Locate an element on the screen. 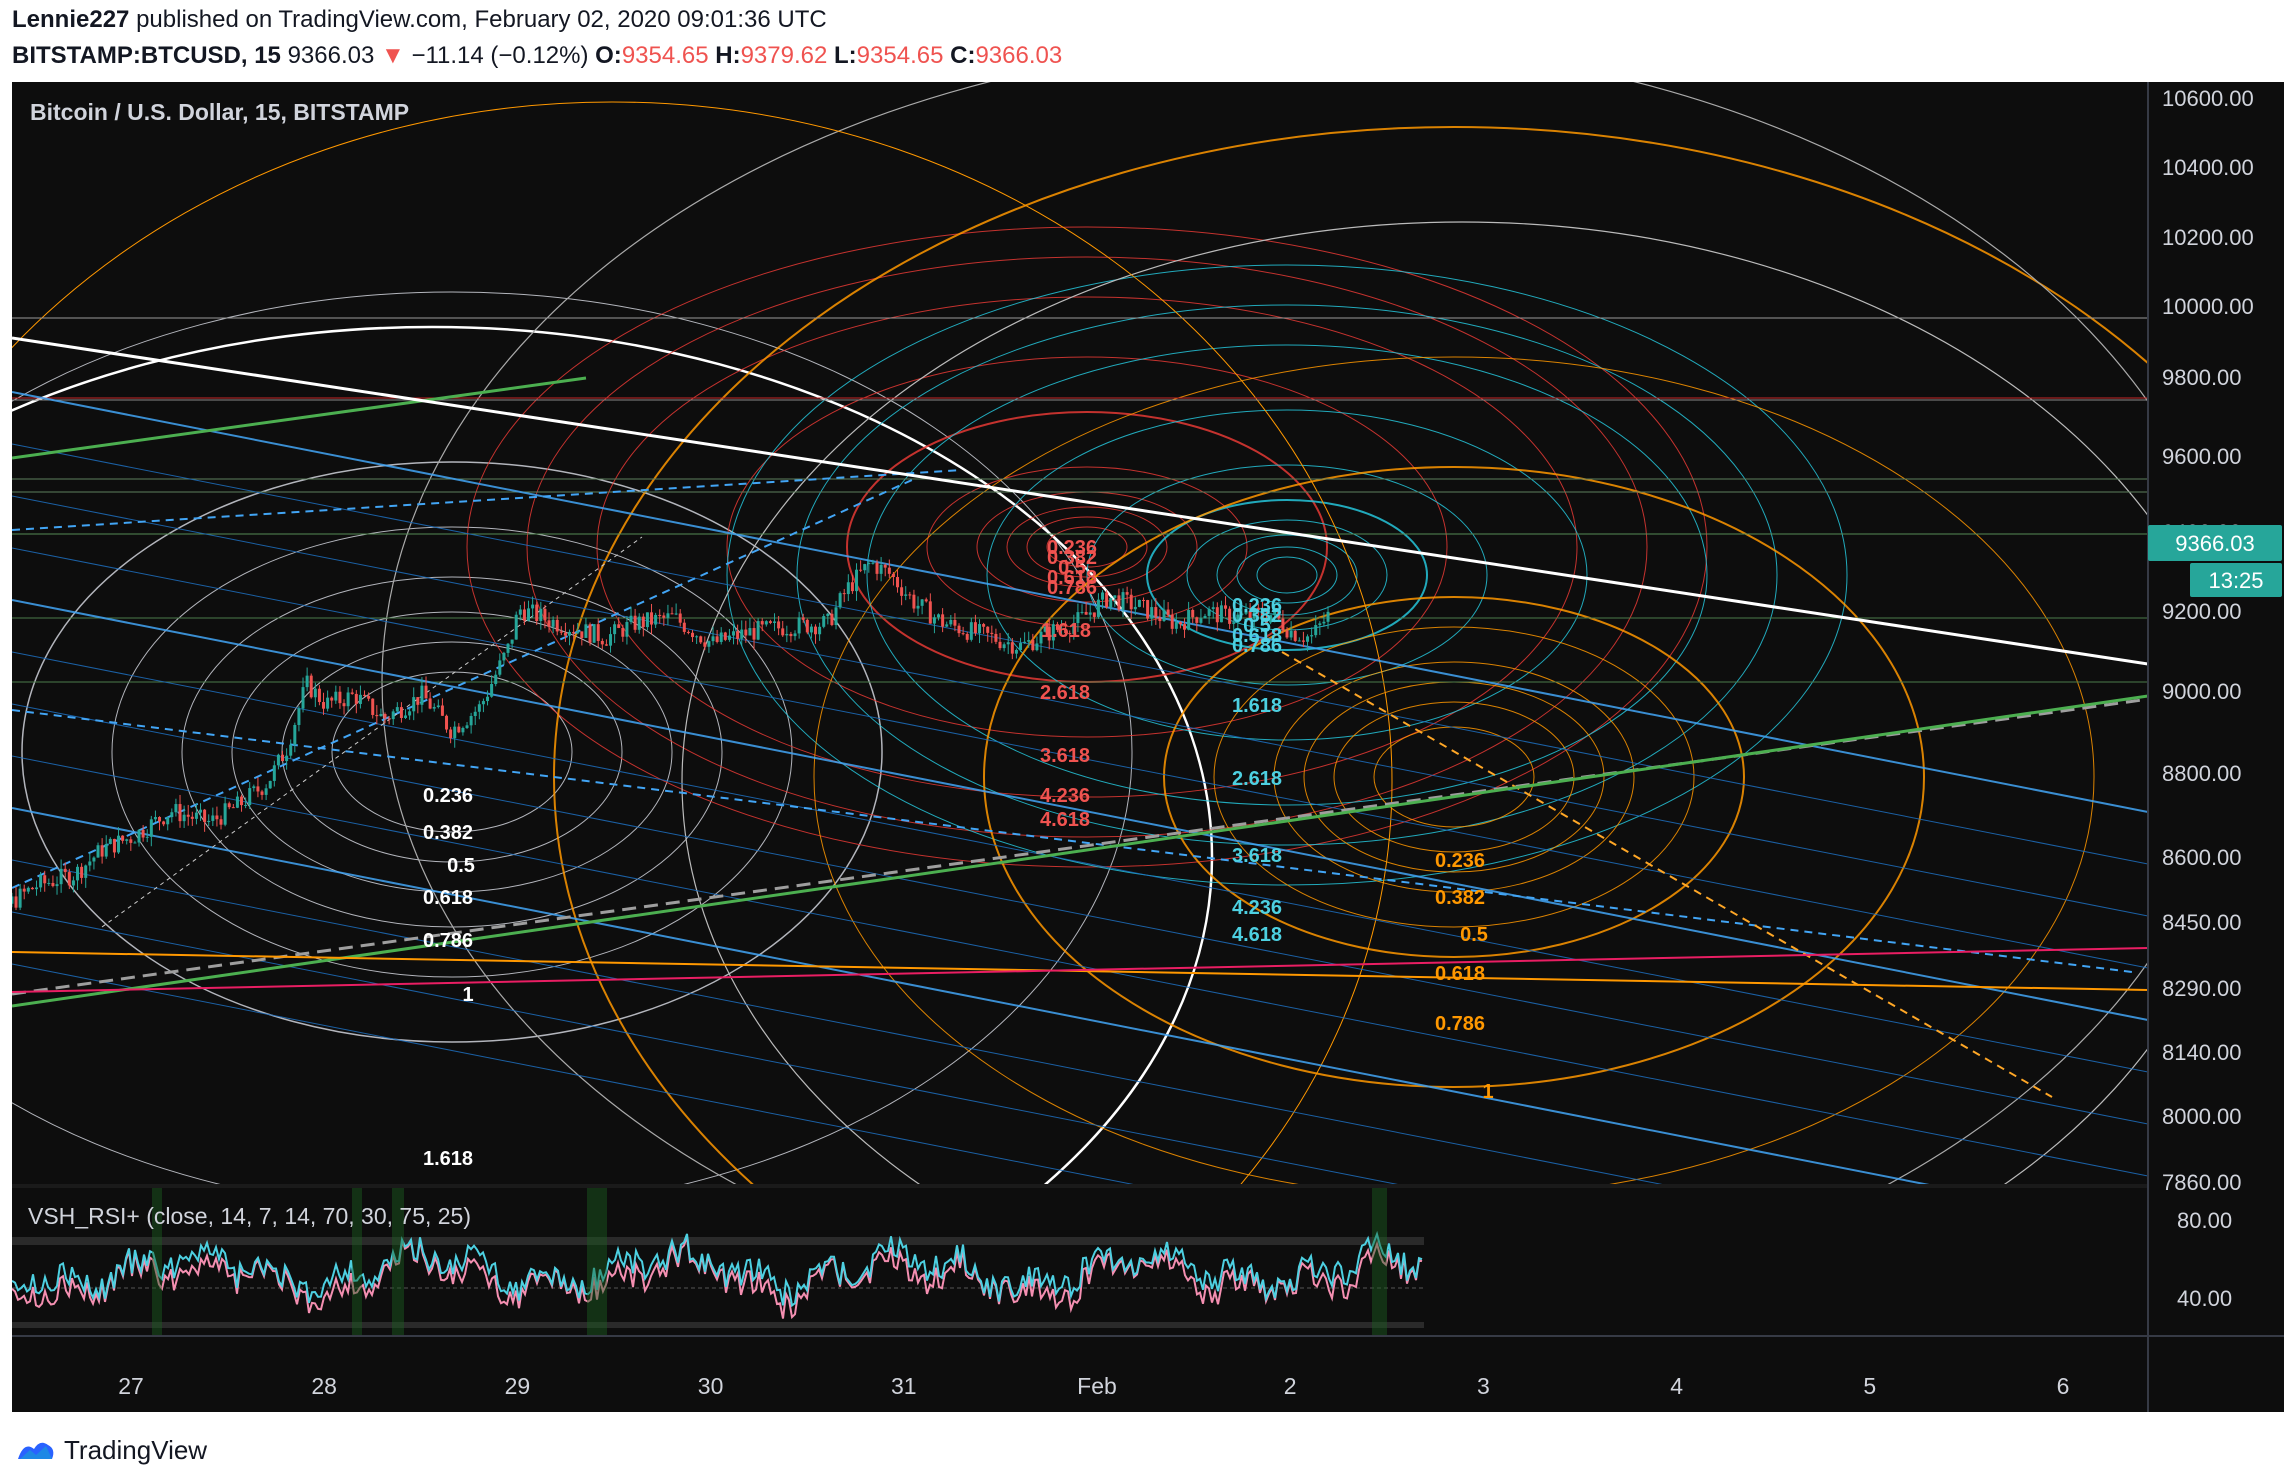  rsi-axis: 80.00 40.00 is located at coordinates (2204, 1259).